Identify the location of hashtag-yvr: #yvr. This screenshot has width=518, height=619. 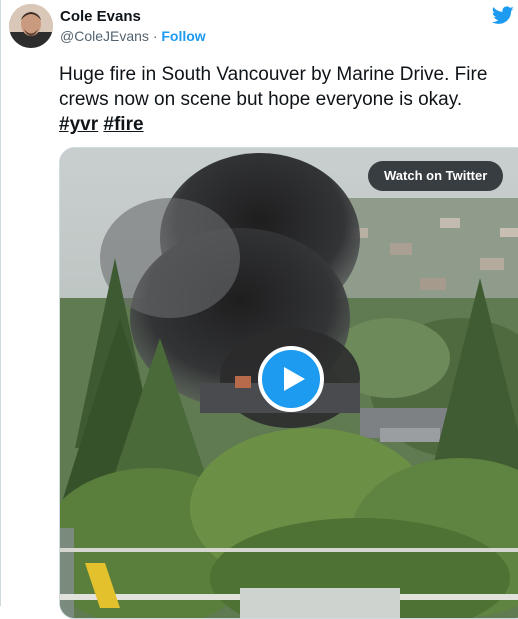
(78, 124).